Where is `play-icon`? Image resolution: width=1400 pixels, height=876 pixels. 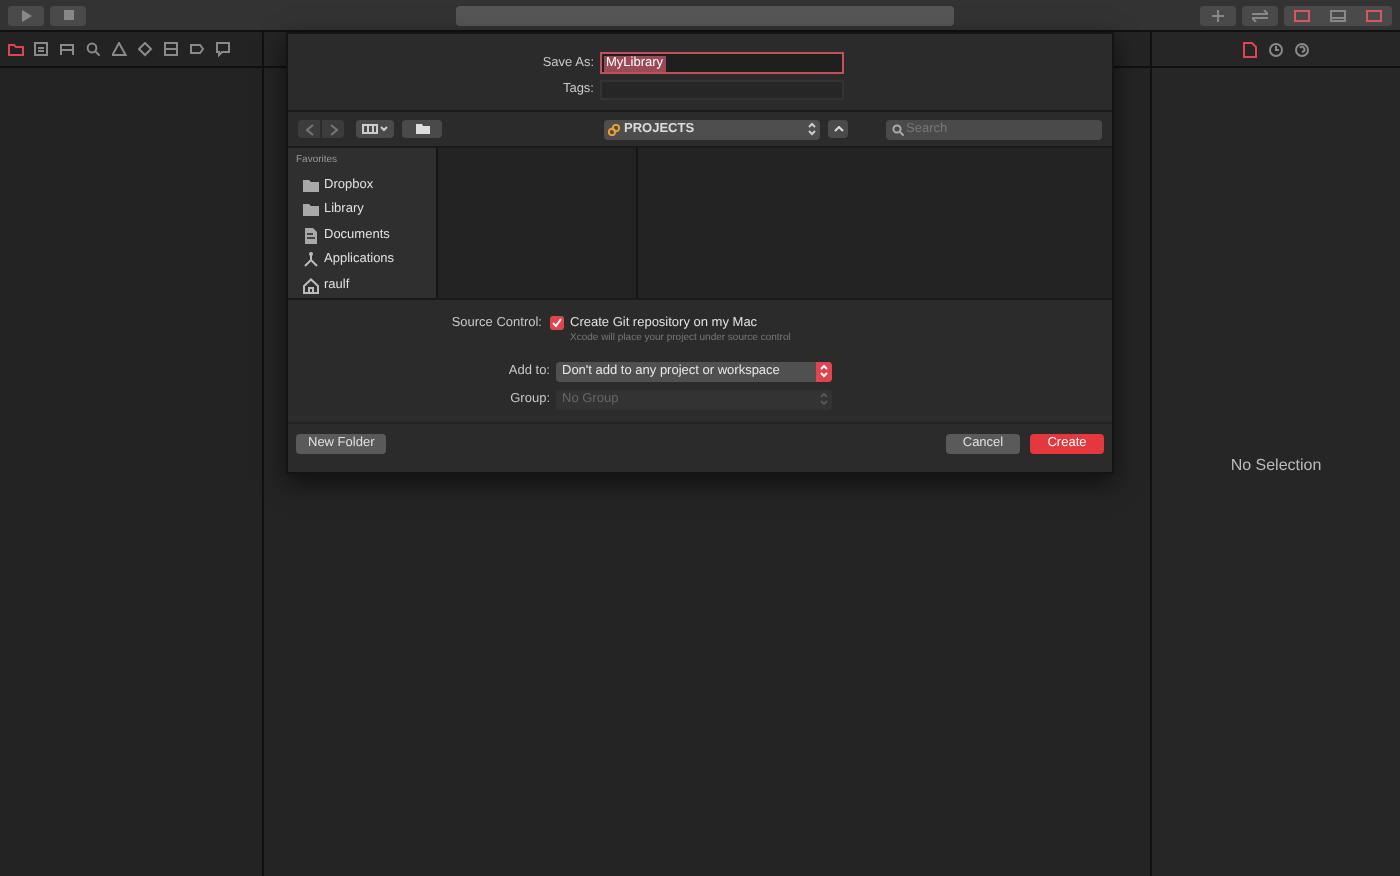 play-icon is located at coordinates (26, 15).